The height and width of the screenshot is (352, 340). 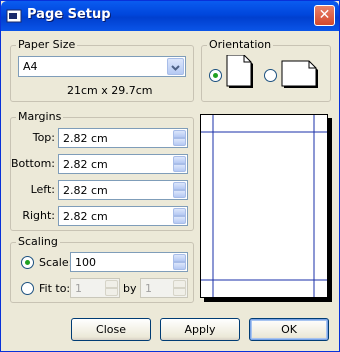 I want to click on portrait-radio, so click(x=215, y=75).